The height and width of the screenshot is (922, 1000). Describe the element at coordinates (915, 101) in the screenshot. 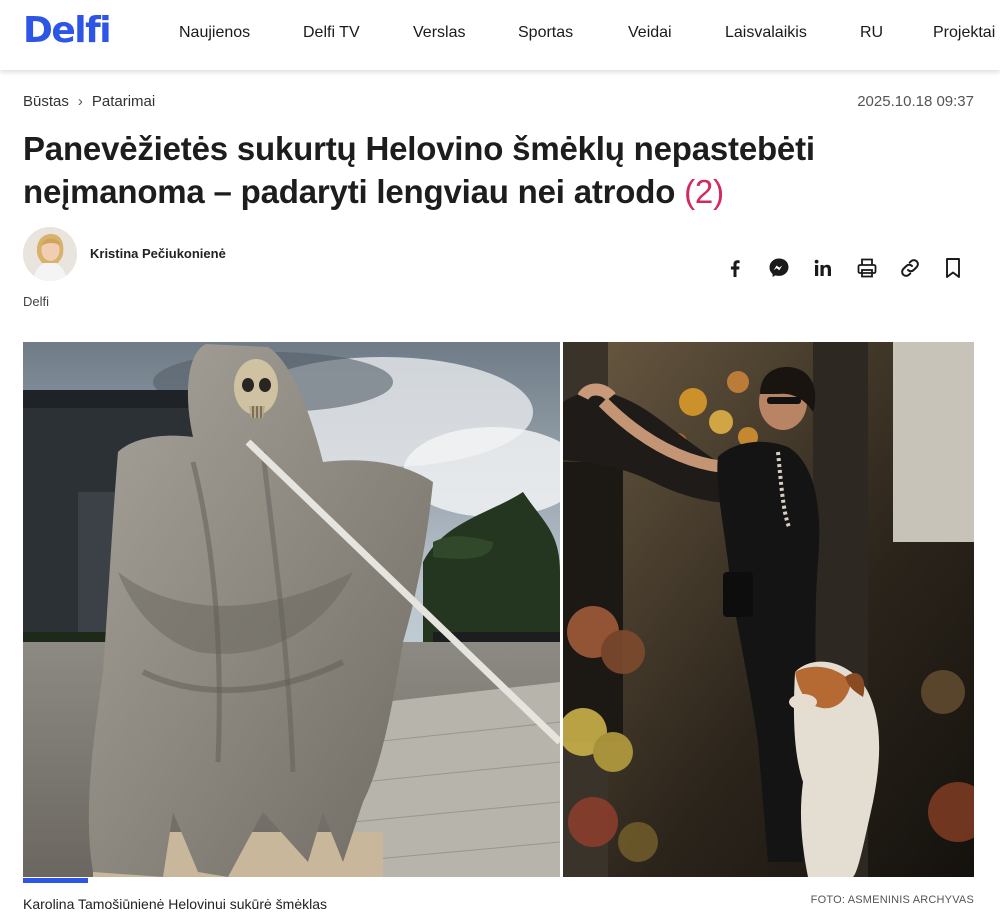

I see `publish-date: 2025.10.18 09:37` at that location.